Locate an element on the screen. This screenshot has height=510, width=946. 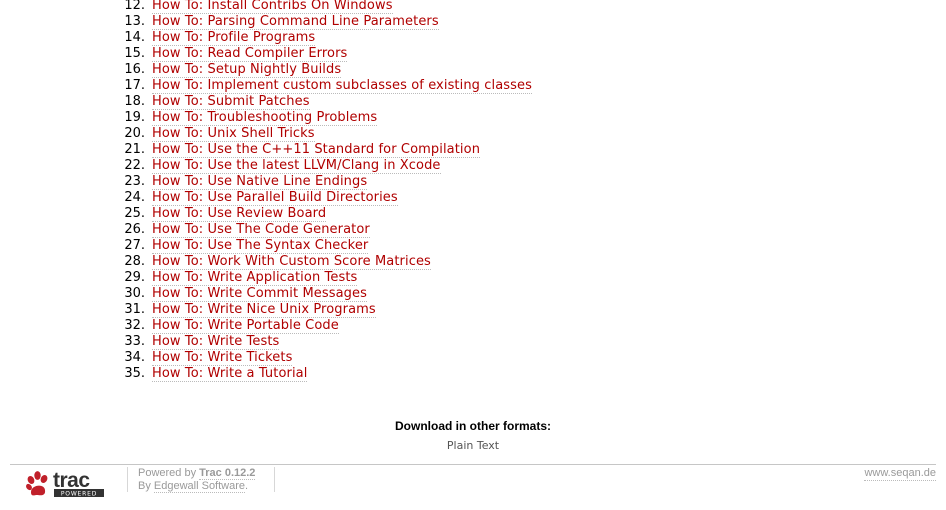
list-item: 12. How To: Install Contribs On Windows is located at coordinates (328, 7).